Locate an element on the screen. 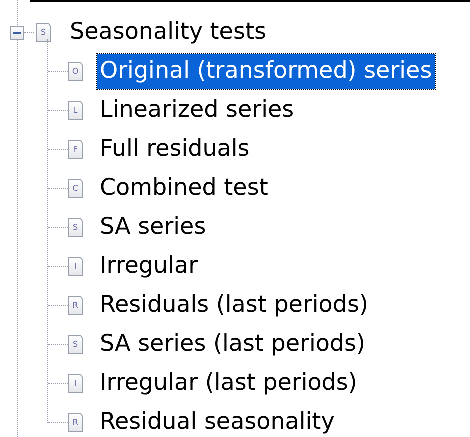 This screenshot has height=437, width=470. tree-item: Combined test is located at coordinates (184, 188).